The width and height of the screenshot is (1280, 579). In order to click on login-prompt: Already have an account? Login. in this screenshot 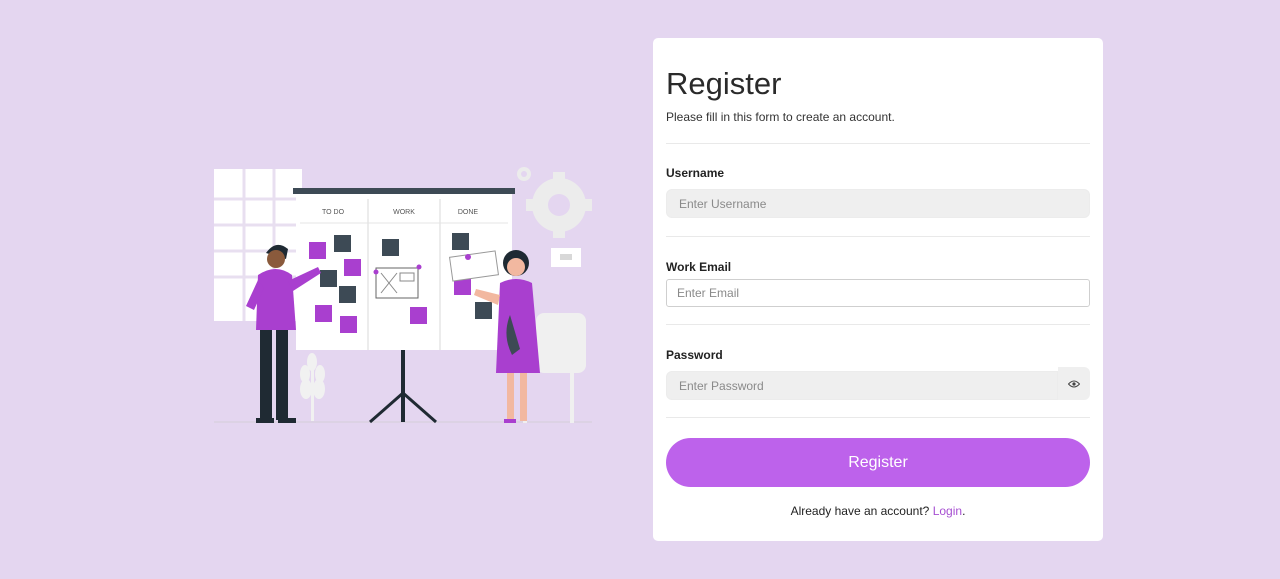, I will do `click(878, 511)`.